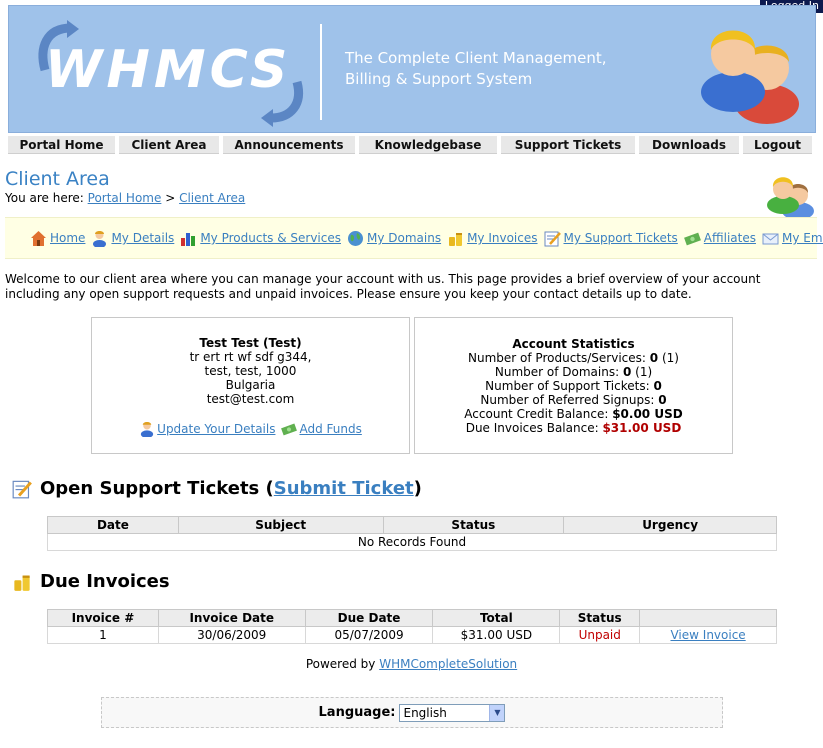 The image size is (823, 748). Describe the element at coordinates (250, 357) in the screenshot. I see `client-address-line1: tr ert rt wf sdf g344,` at that location.